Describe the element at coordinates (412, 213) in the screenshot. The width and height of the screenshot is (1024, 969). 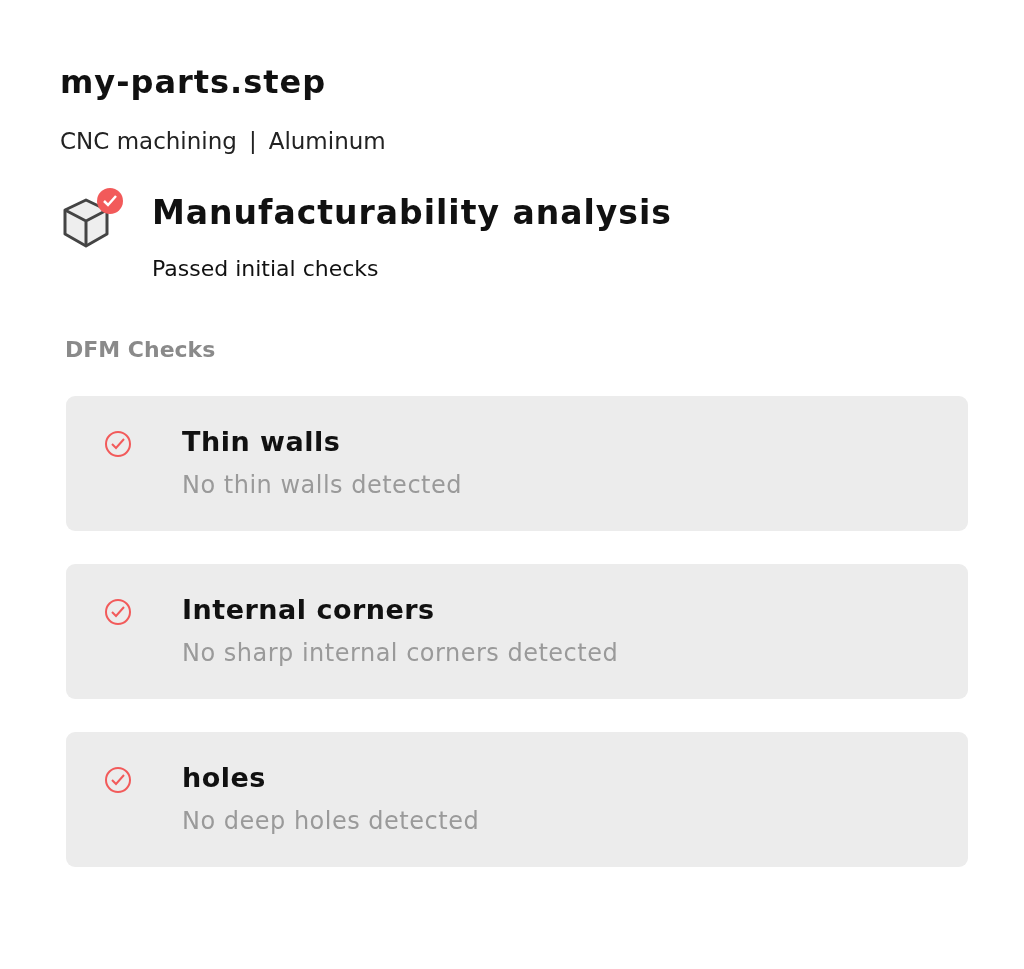
I see `analysis-title: Manufacturability analysis` at that location.